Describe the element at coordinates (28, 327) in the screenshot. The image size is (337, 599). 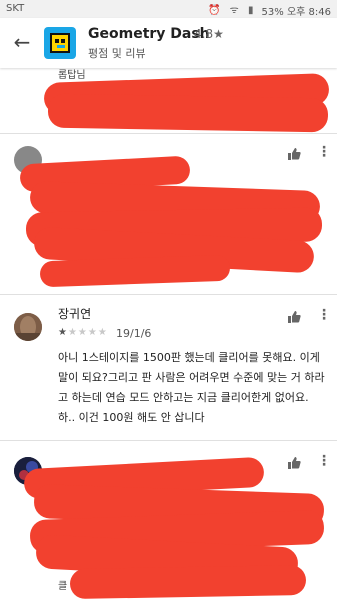
I see `avatar` at that location.